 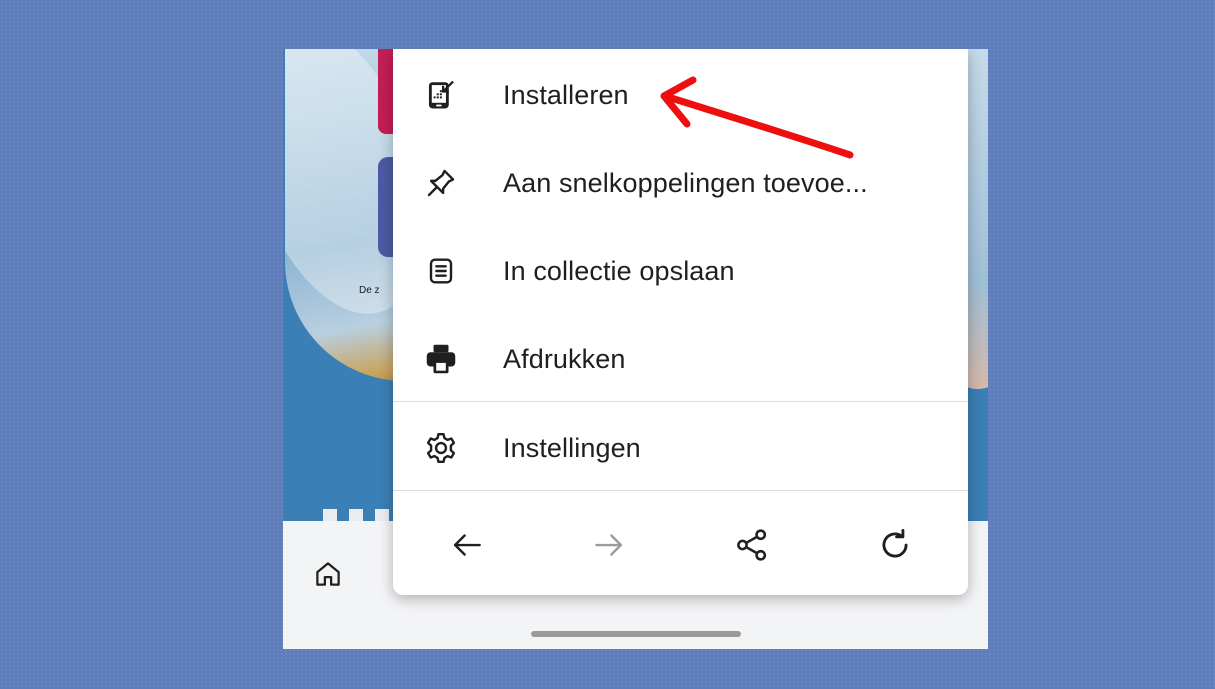 What do you see at coordinates (441, 359) in the screenshot?
I see `printer-icon` at bounding box center [441, 359].